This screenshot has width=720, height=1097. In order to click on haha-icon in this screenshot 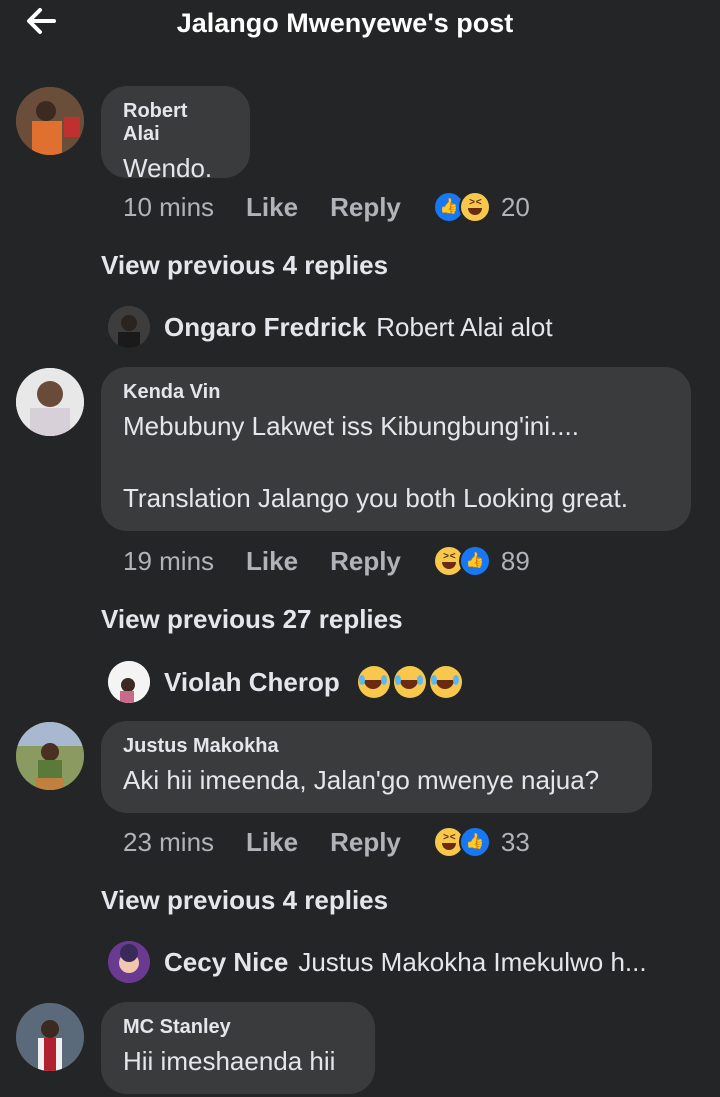, I will do `click(474, 207)`.